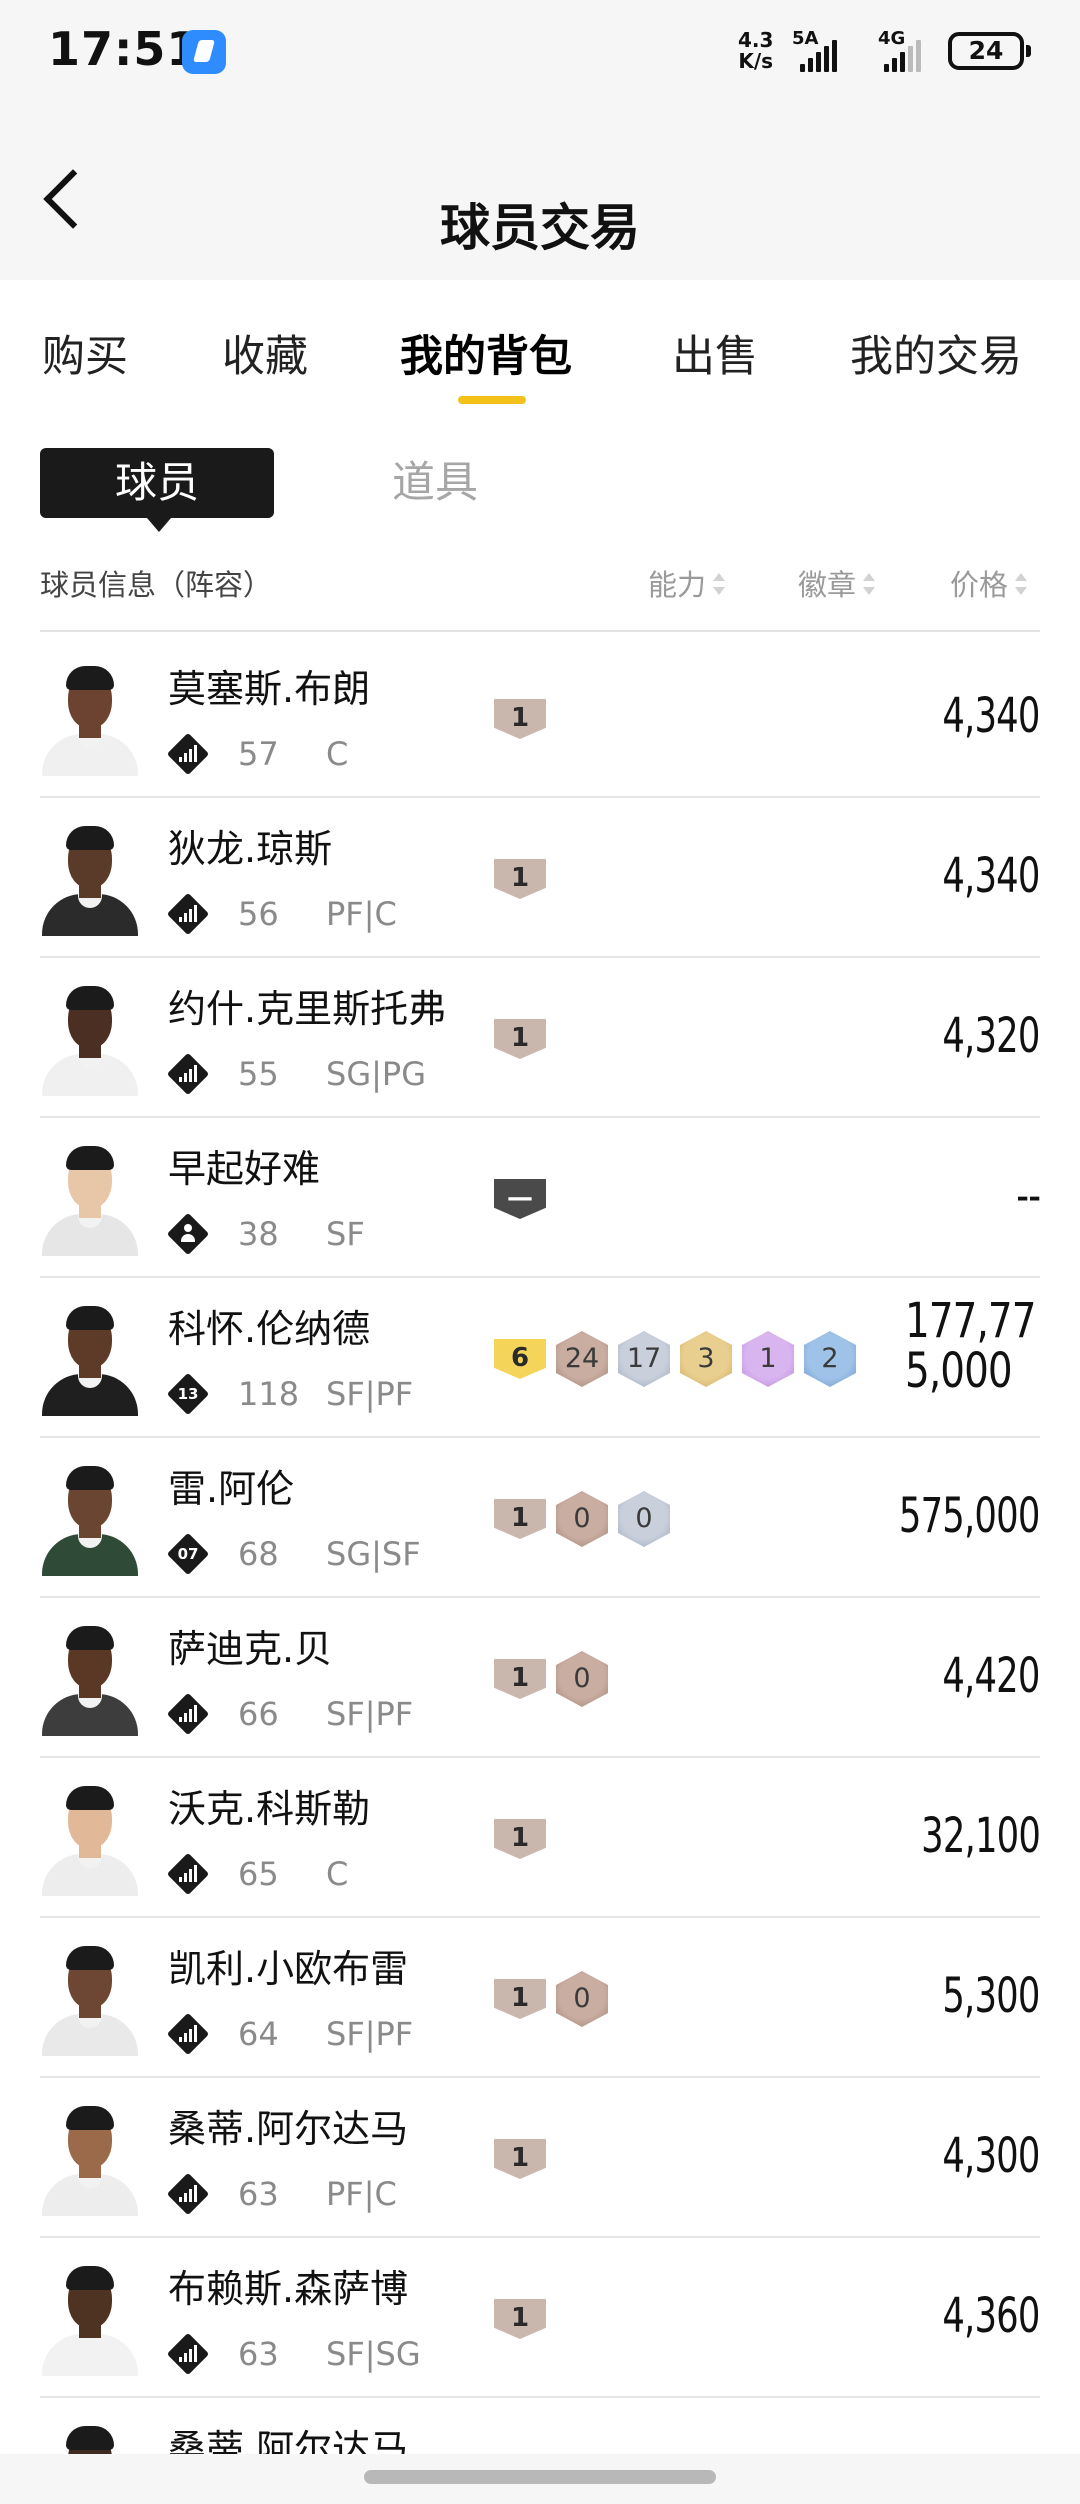 Image resolution: width=1080 pixels, height=2504 pixels. Describe the element at coordinates (540, 631) in the screenshot. I see `divider` at that location.